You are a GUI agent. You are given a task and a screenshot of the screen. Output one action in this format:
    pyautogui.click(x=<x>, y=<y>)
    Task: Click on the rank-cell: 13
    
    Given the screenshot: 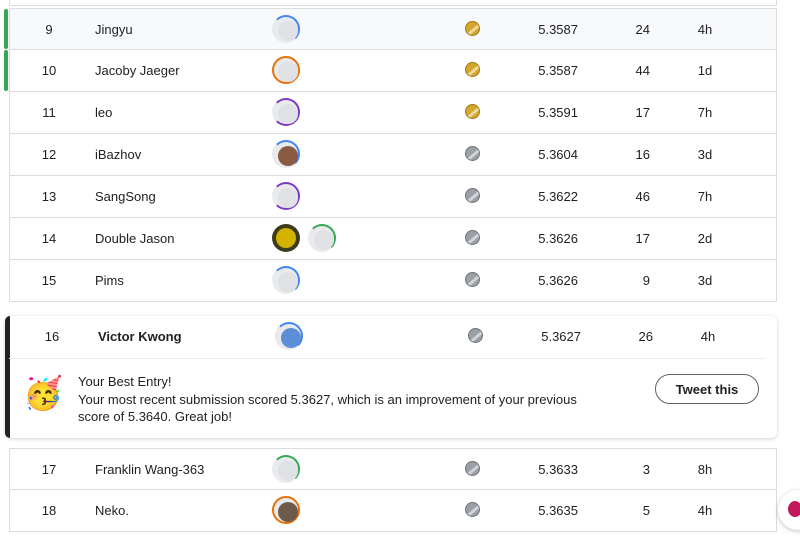 What is the action you would take?
    pyautogui.click(x=49, y=196)
    